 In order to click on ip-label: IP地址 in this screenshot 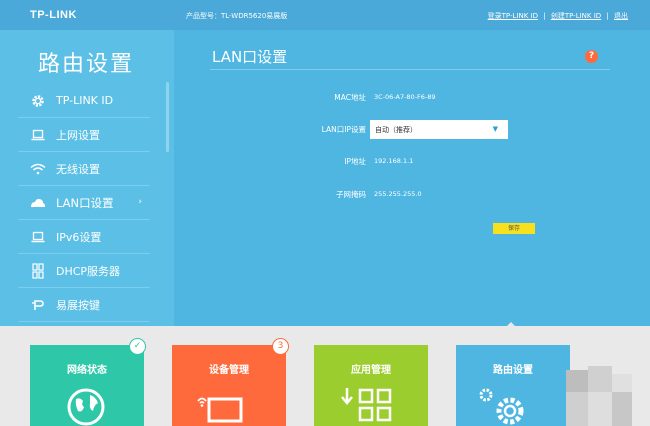, I will do `click(355, 161)`.